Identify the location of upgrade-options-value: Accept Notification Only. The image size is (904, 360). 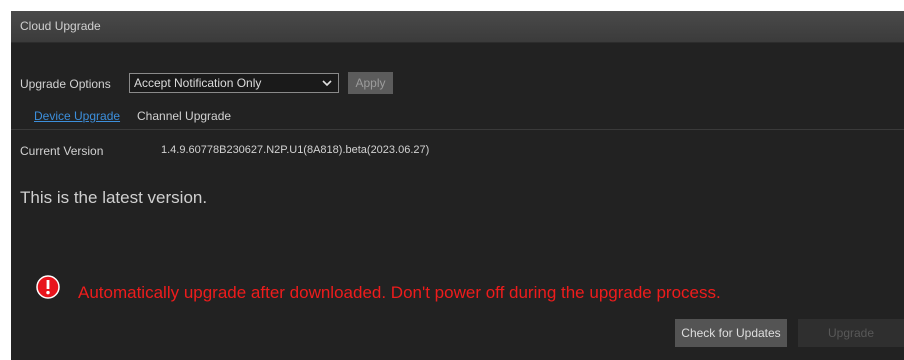
(198, 83).